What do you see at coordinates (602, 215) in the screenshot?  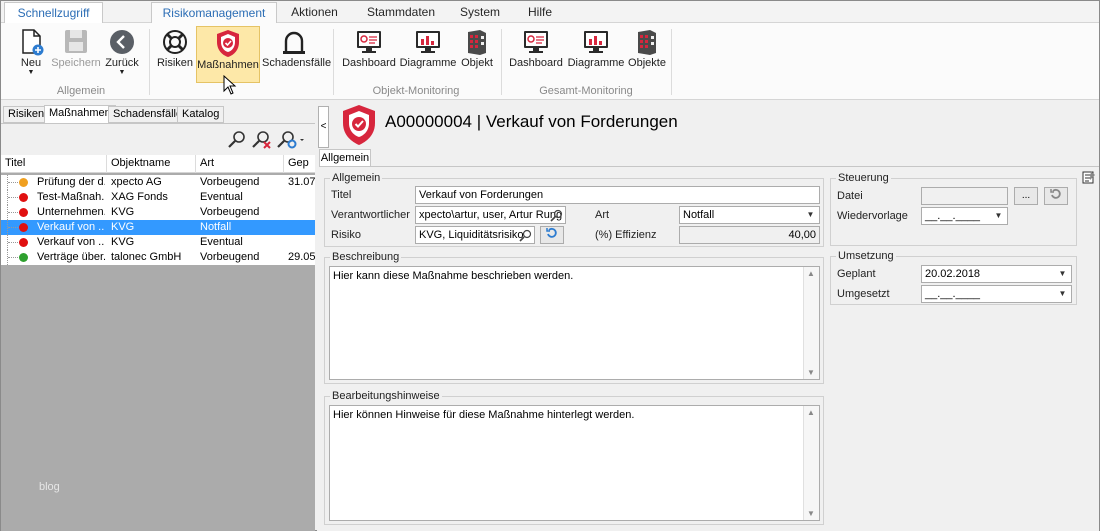 I see `art-label: Art` at bounding box center [602, 215].